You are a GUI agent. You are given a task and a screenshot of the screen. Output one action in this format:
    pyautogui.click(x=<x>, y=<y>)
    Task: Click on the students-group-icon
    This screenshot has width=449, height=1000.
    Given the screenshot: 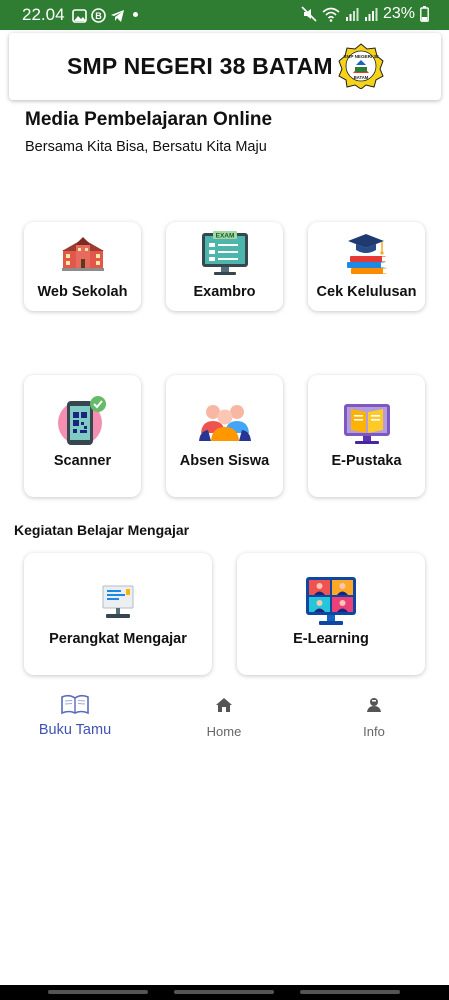 What is the action you would take?
    pyautogui.click(x=225, y=423)
    